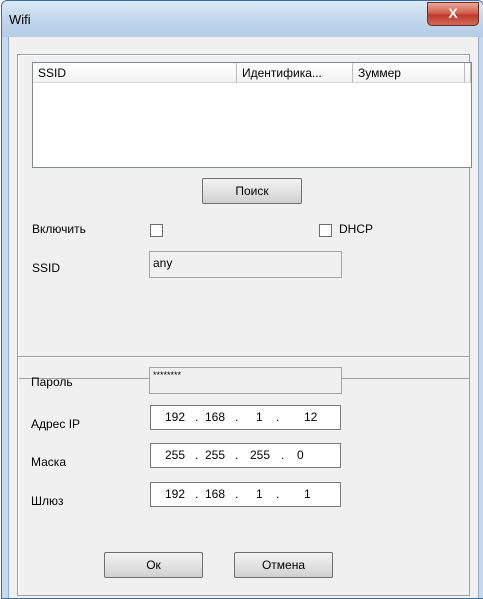 This screenshot has width=483, height=599. I want to click on ssid-field: any, so click(245, 264).